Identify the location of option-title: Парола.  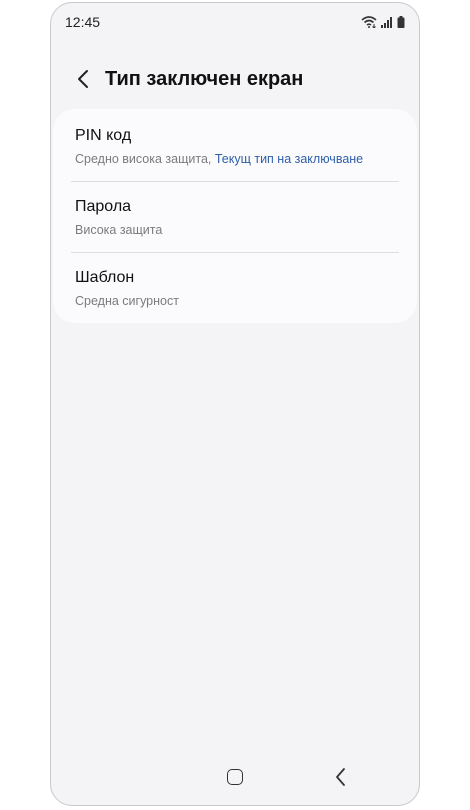
(103, 206).